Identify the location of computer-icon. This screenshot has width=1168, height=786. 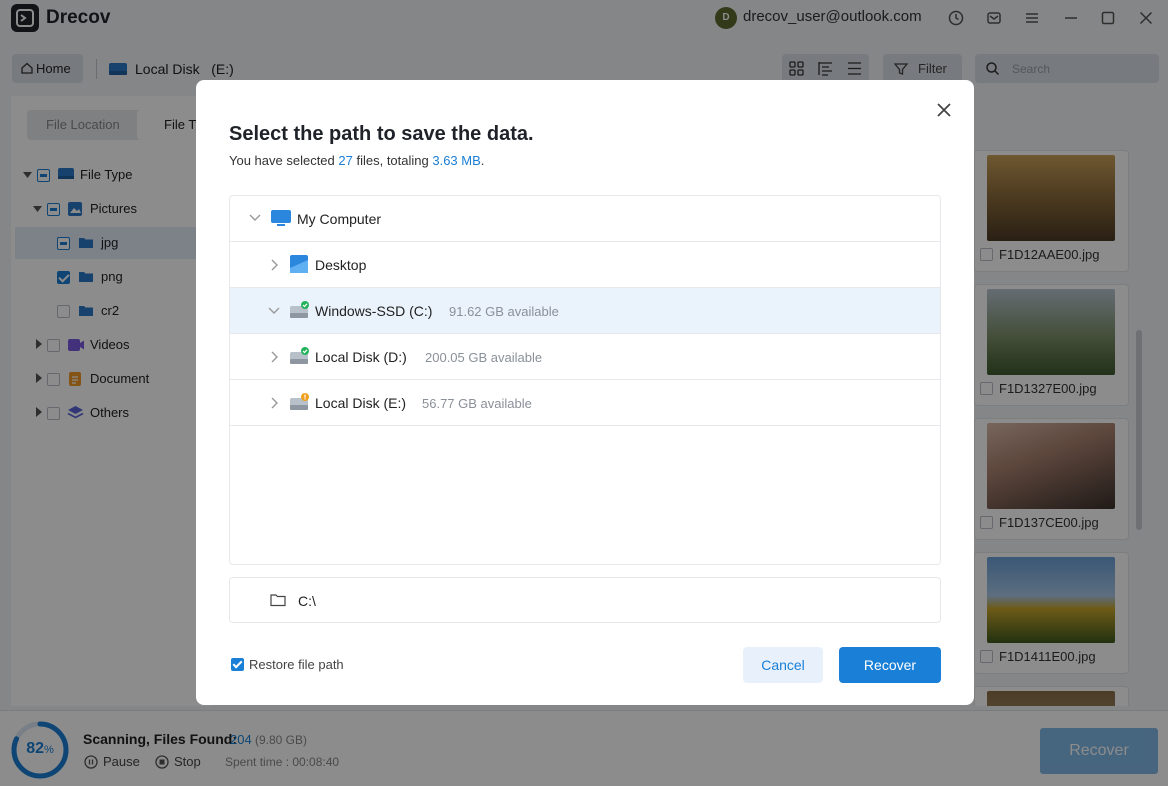
(281, 218).